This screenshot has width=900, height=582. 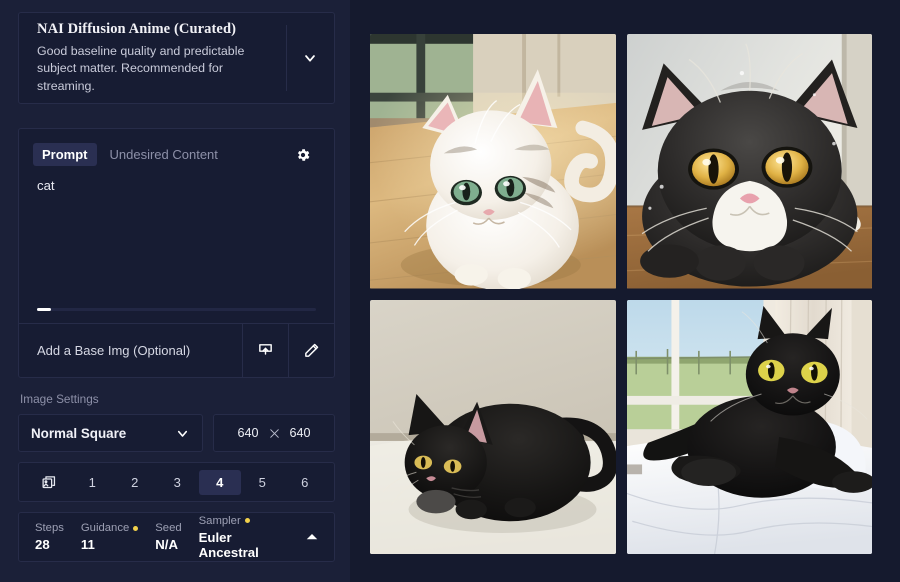 What do you see at coordinates (164, 154) in the screenshot?
I see `tab-undesired-content: Undesired Content` at bounding box center [164, 154].